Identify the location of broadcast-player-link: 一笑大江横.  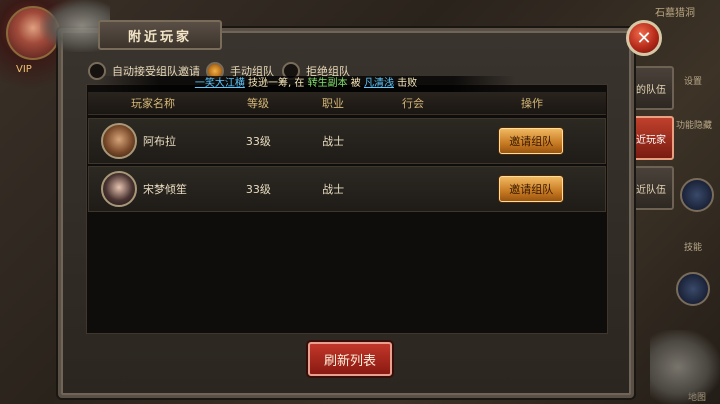
(220, 83).